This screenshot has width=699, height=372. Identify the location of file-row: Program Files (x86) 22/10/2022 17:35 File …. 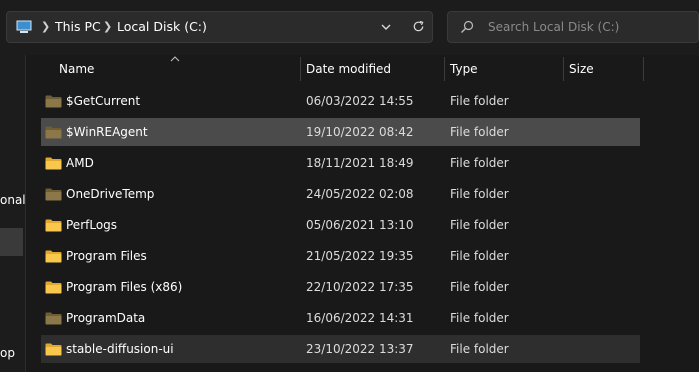
(340, 287).